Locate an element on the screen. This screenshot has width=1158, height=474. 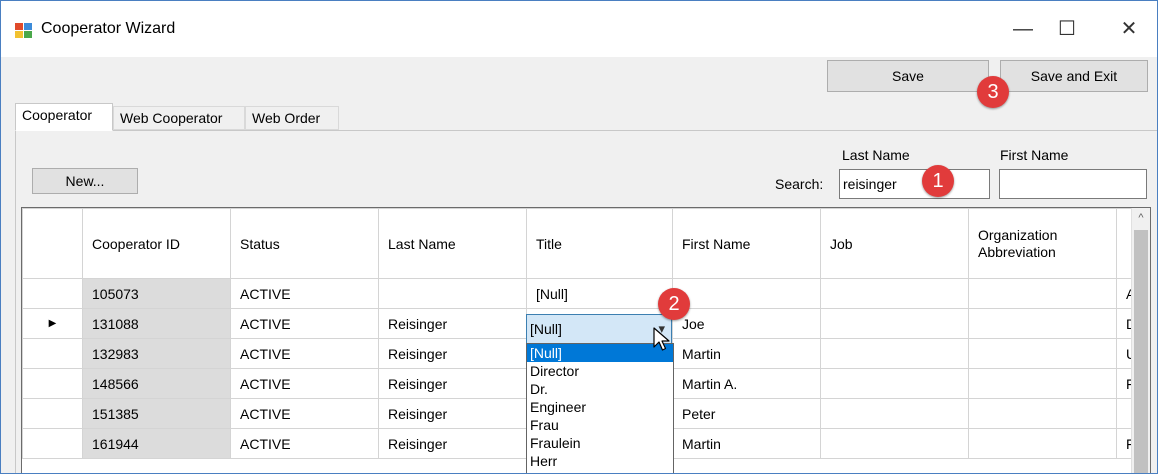
title-combobox-value: [Null] is located at coordinates (546, 329).